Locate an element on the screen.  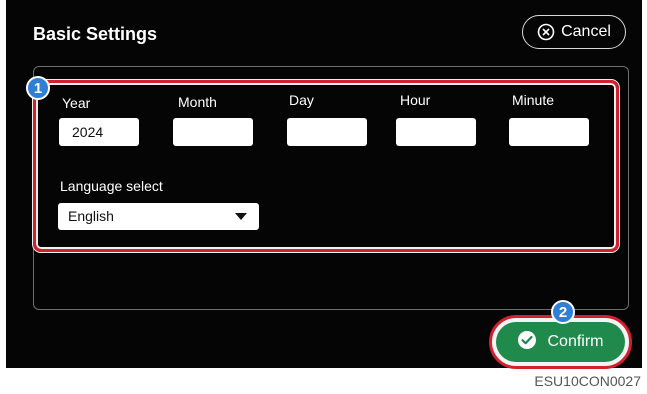
language-select: English is located at coordinates (158, 216).